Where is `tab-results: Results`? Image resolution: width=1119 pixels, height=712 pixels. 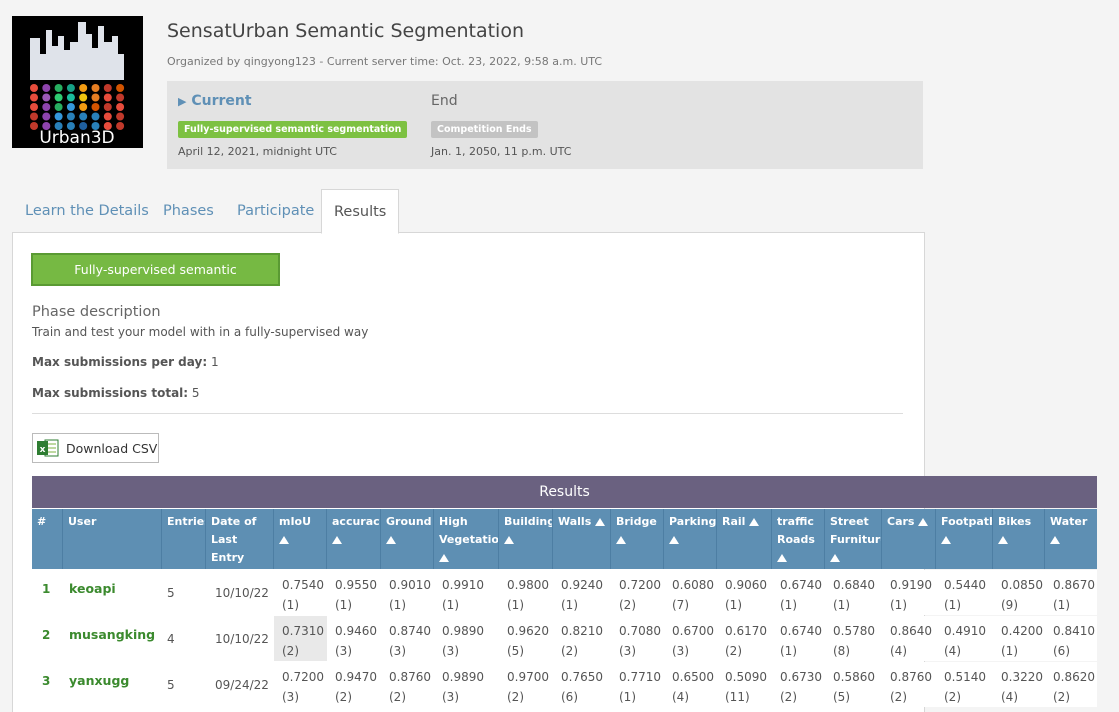
tab-results: Results is located at coordinates (360, 211).